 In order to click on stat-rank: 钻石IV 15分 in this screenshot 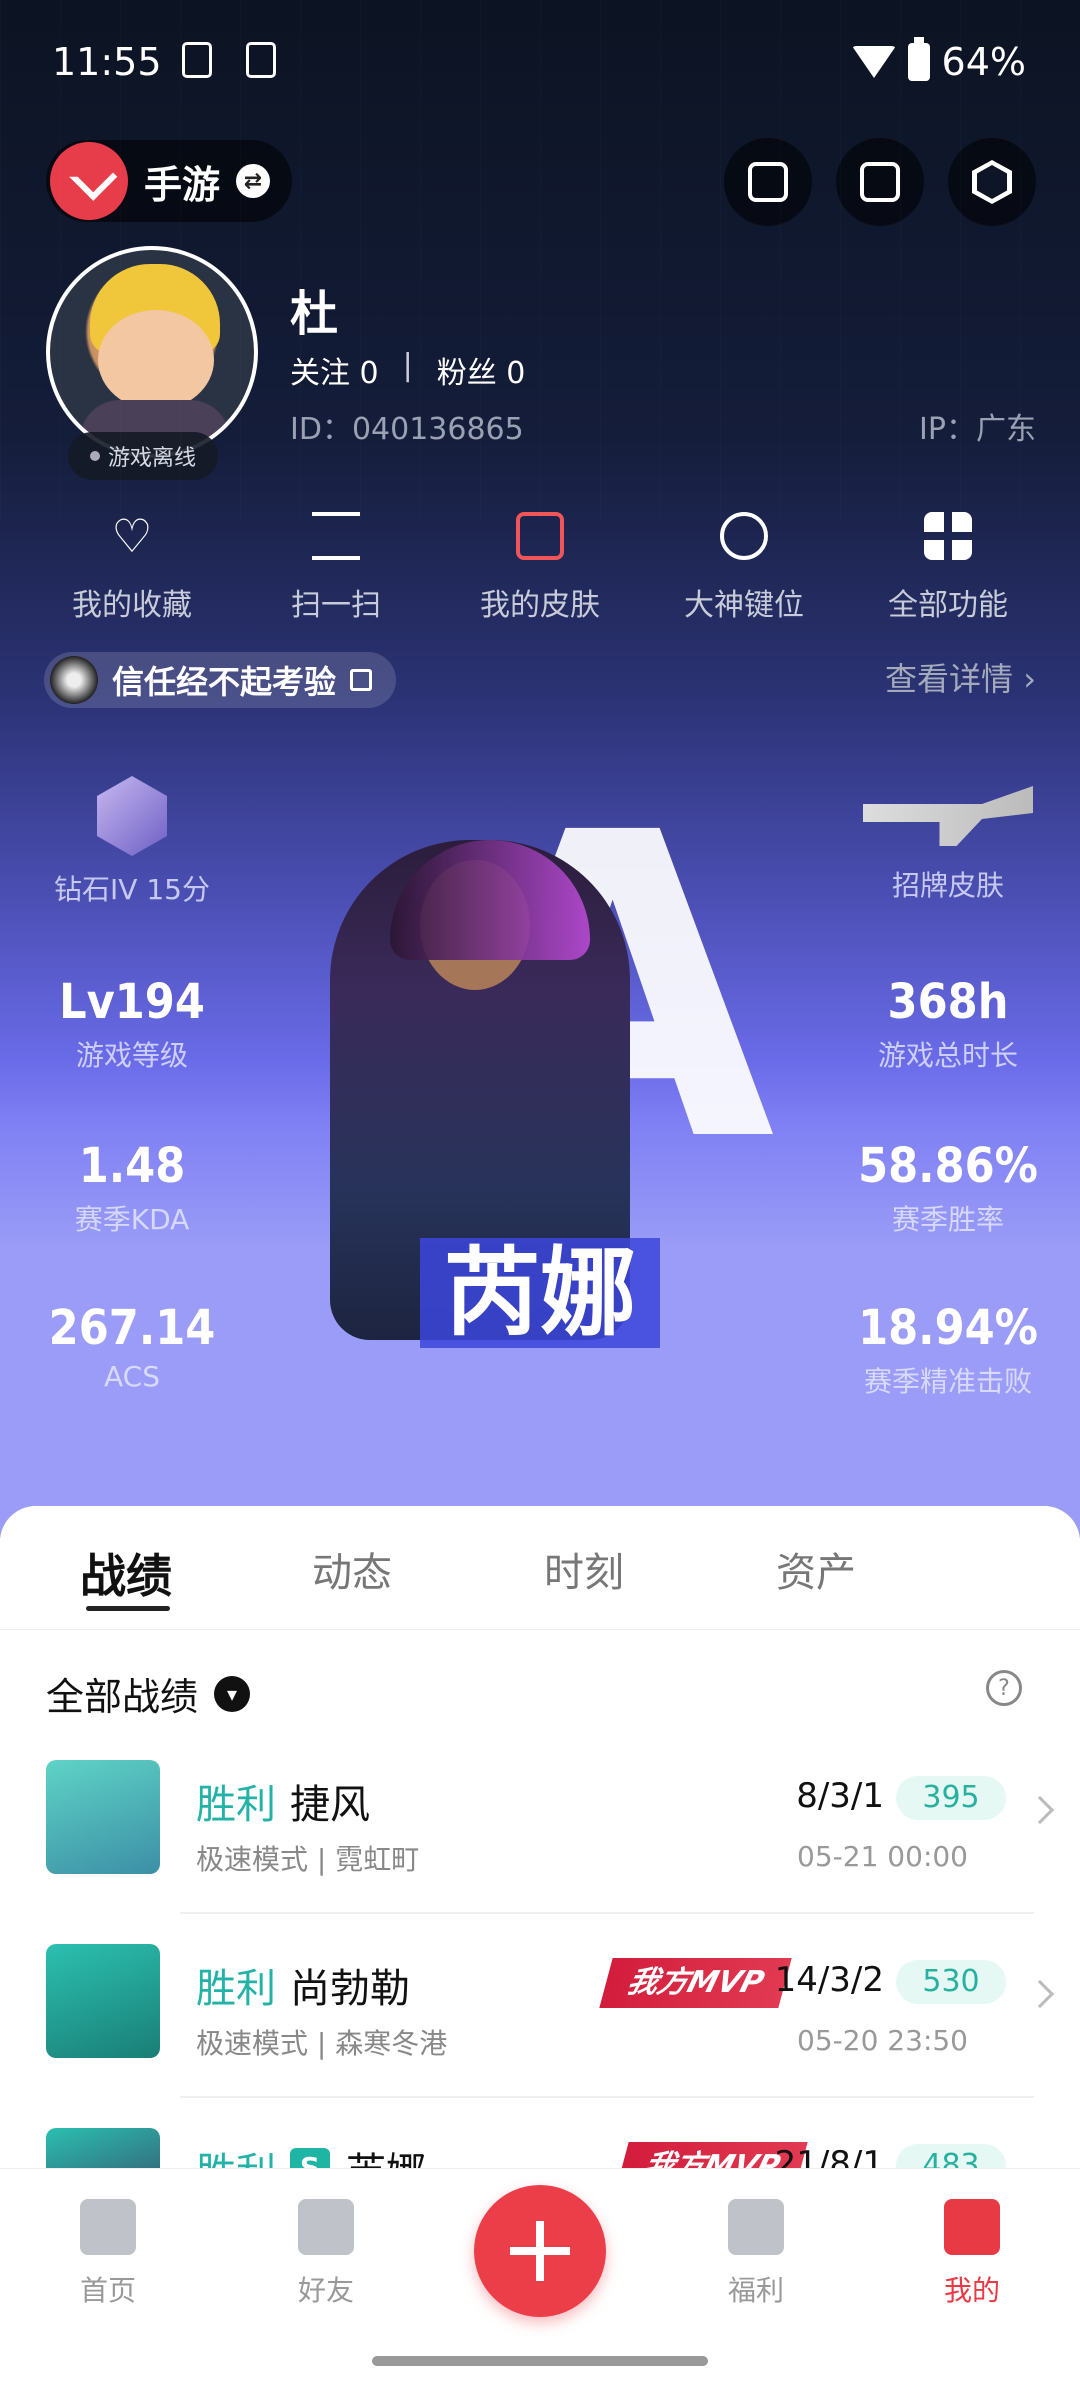, I will do `click(132, 842)`.